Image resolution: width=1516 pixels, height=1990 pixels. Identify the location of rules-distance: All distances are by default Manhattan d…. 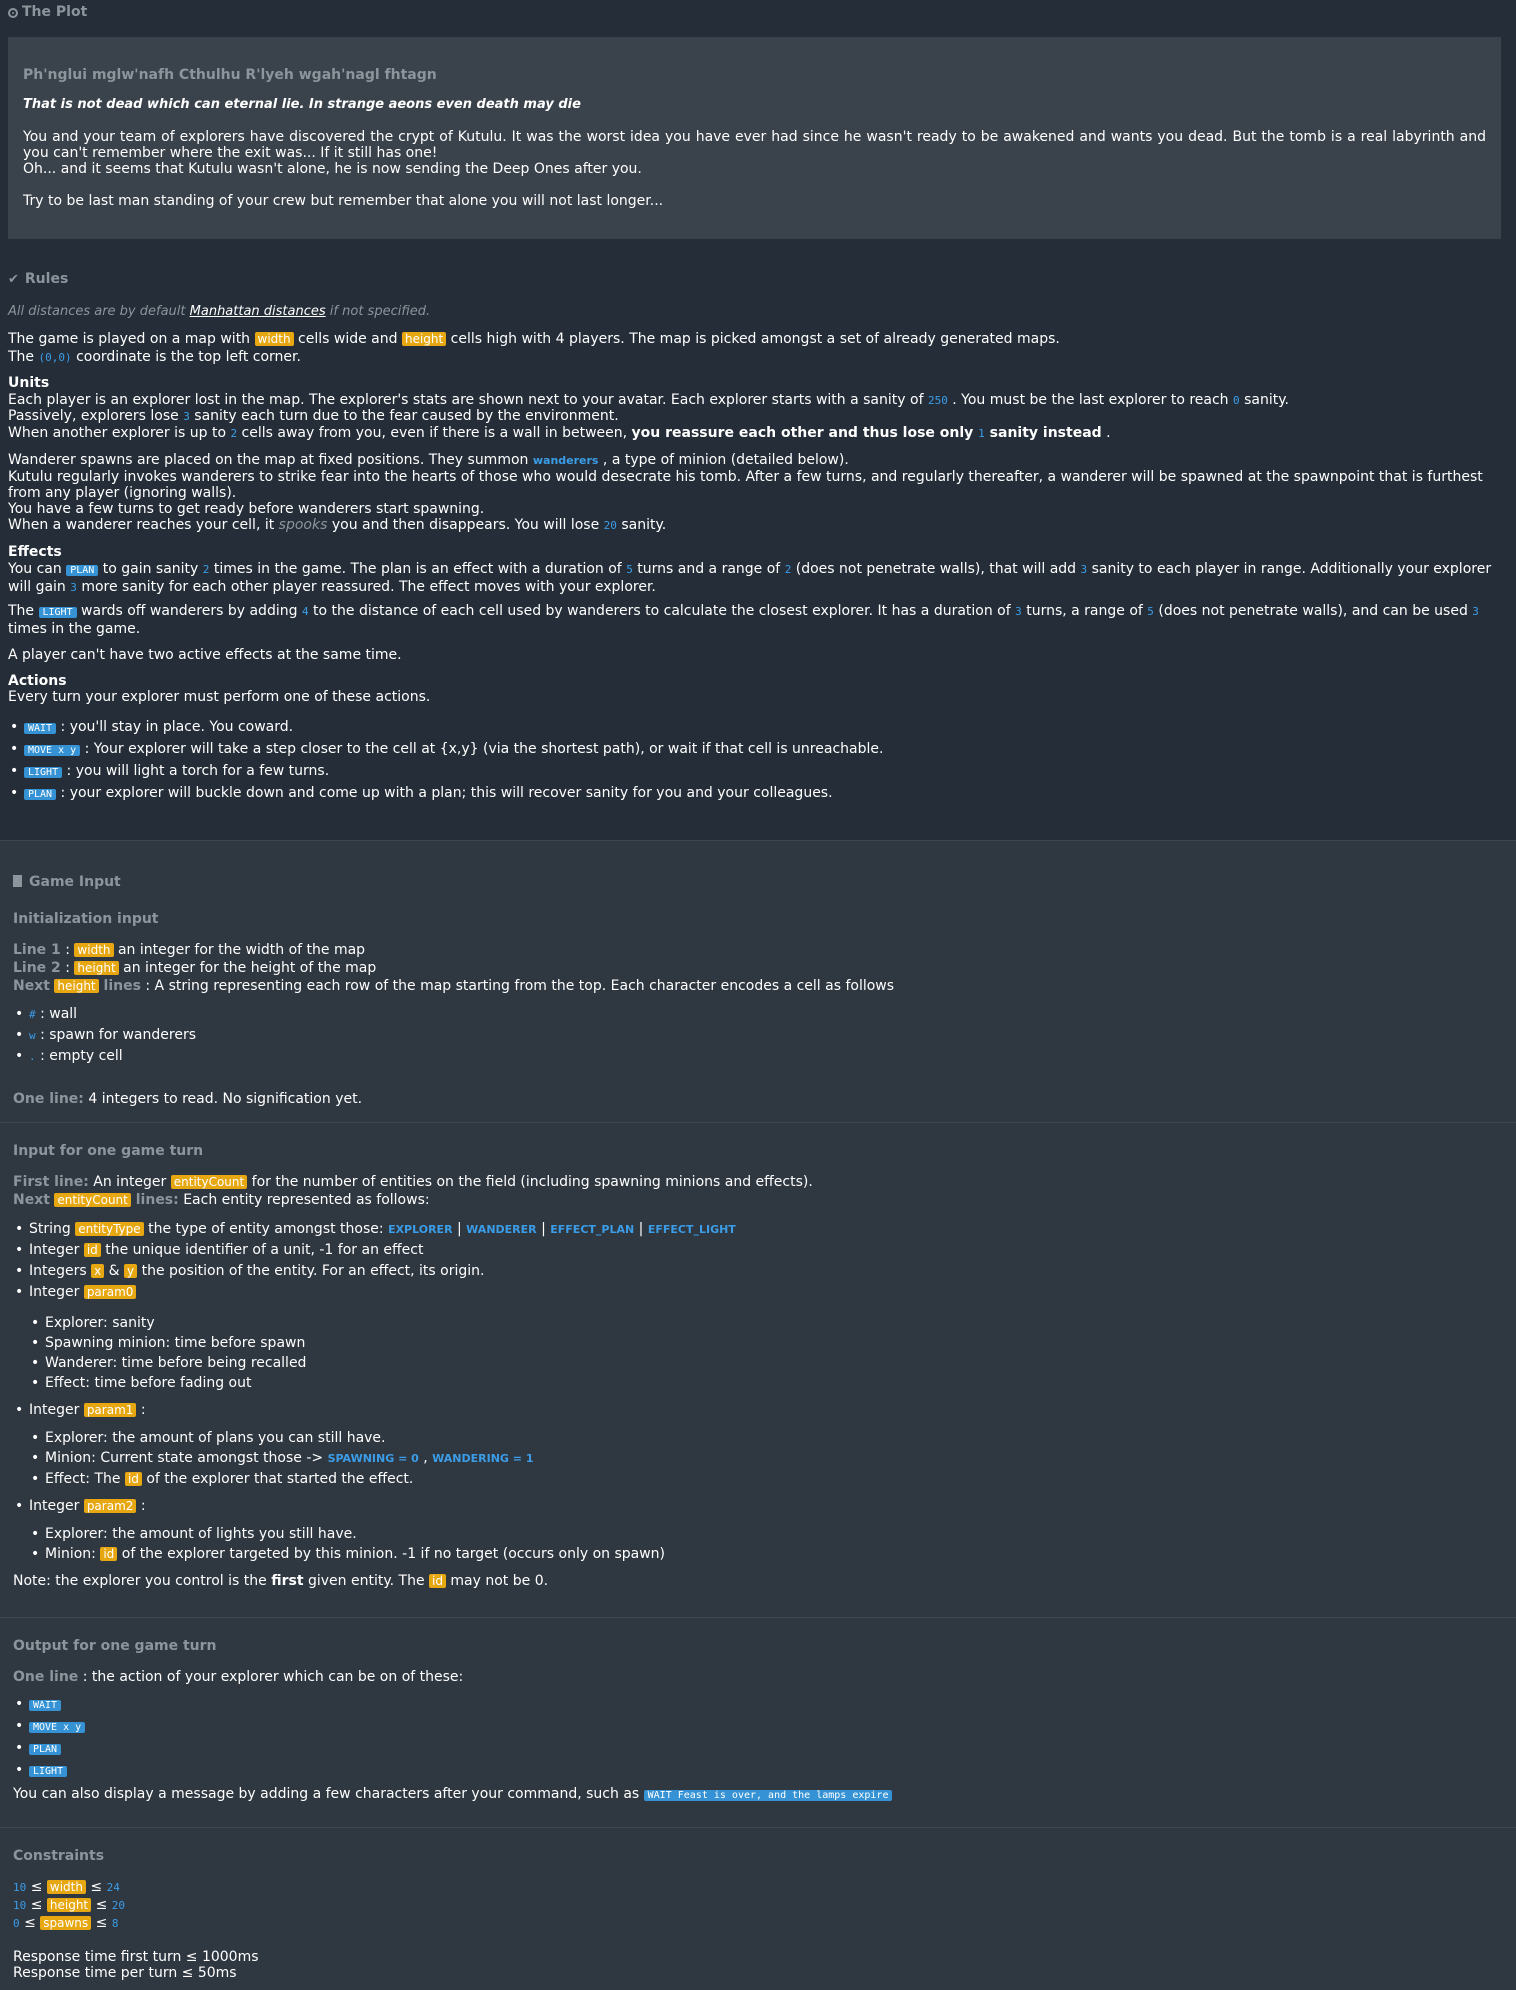
(219, 311).